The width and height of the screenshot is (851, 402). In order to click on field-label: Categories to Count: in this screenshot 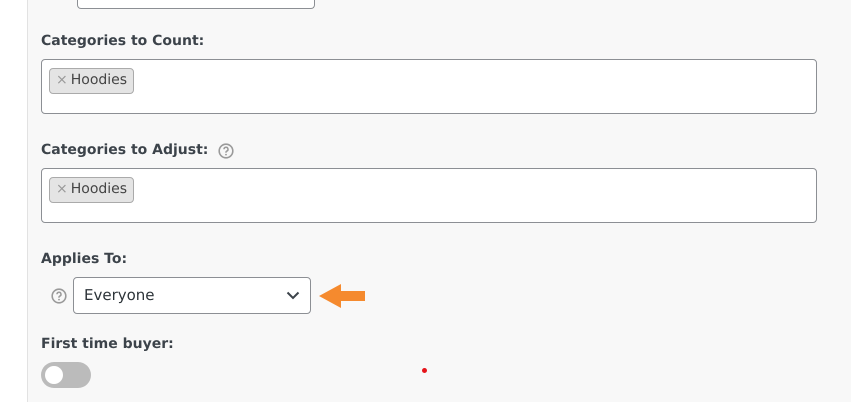, I will do `click(122, 41)`.